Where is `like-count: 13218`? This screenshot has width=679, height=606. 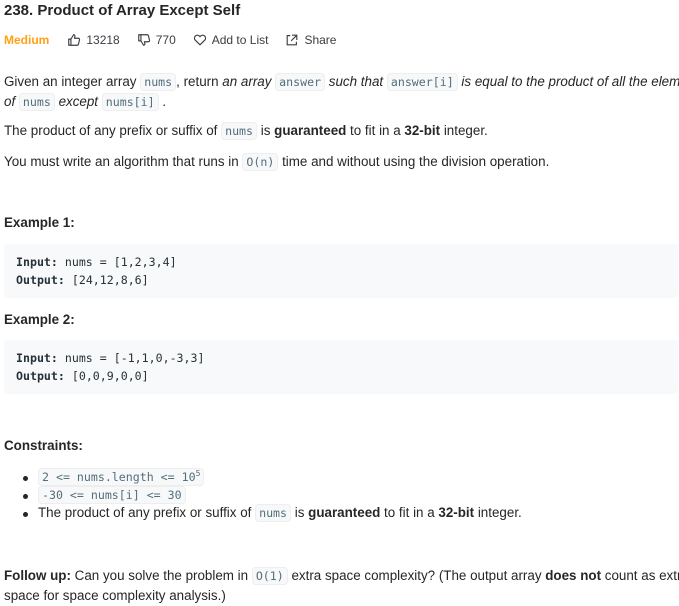 like-count: 13218 is located at coordinates (103, 40).